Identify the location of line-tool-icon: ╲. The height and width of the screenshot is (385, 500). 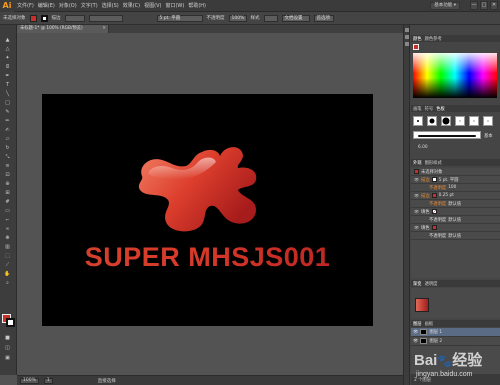
(7, 94).